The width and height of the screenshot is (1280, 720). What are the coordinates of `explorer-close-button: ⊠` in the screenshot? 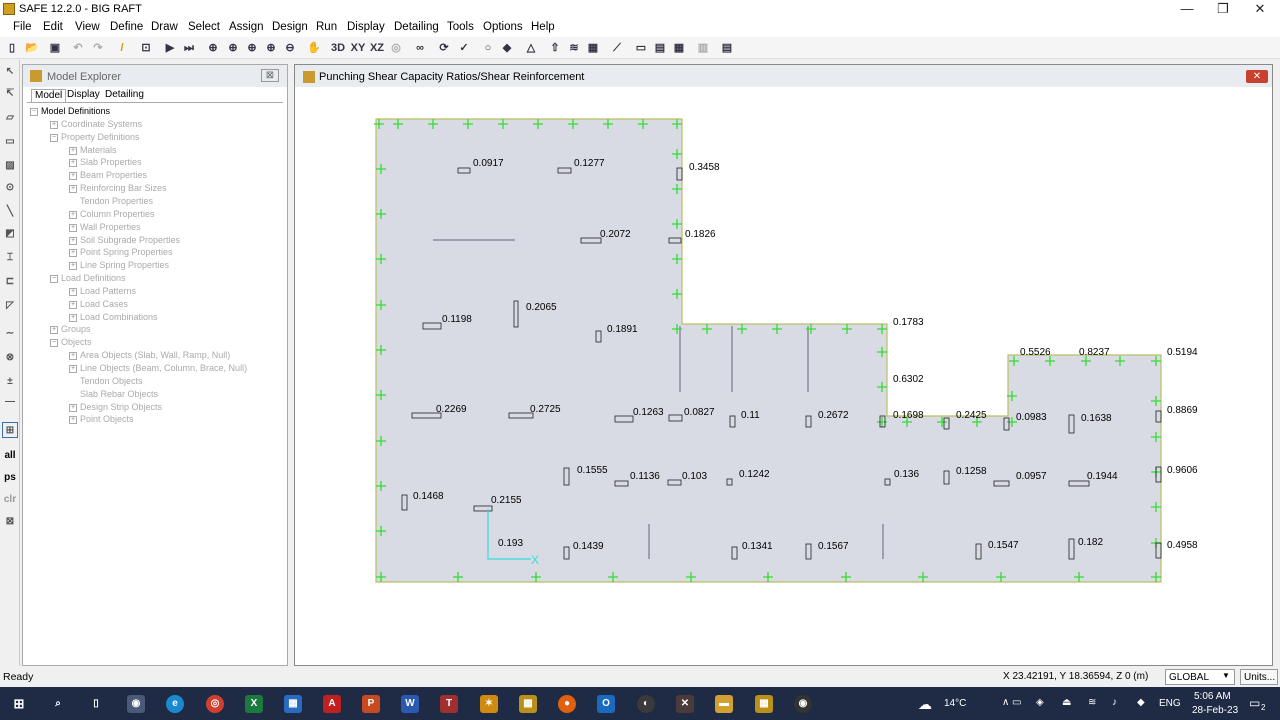 It's located at (270, 75).